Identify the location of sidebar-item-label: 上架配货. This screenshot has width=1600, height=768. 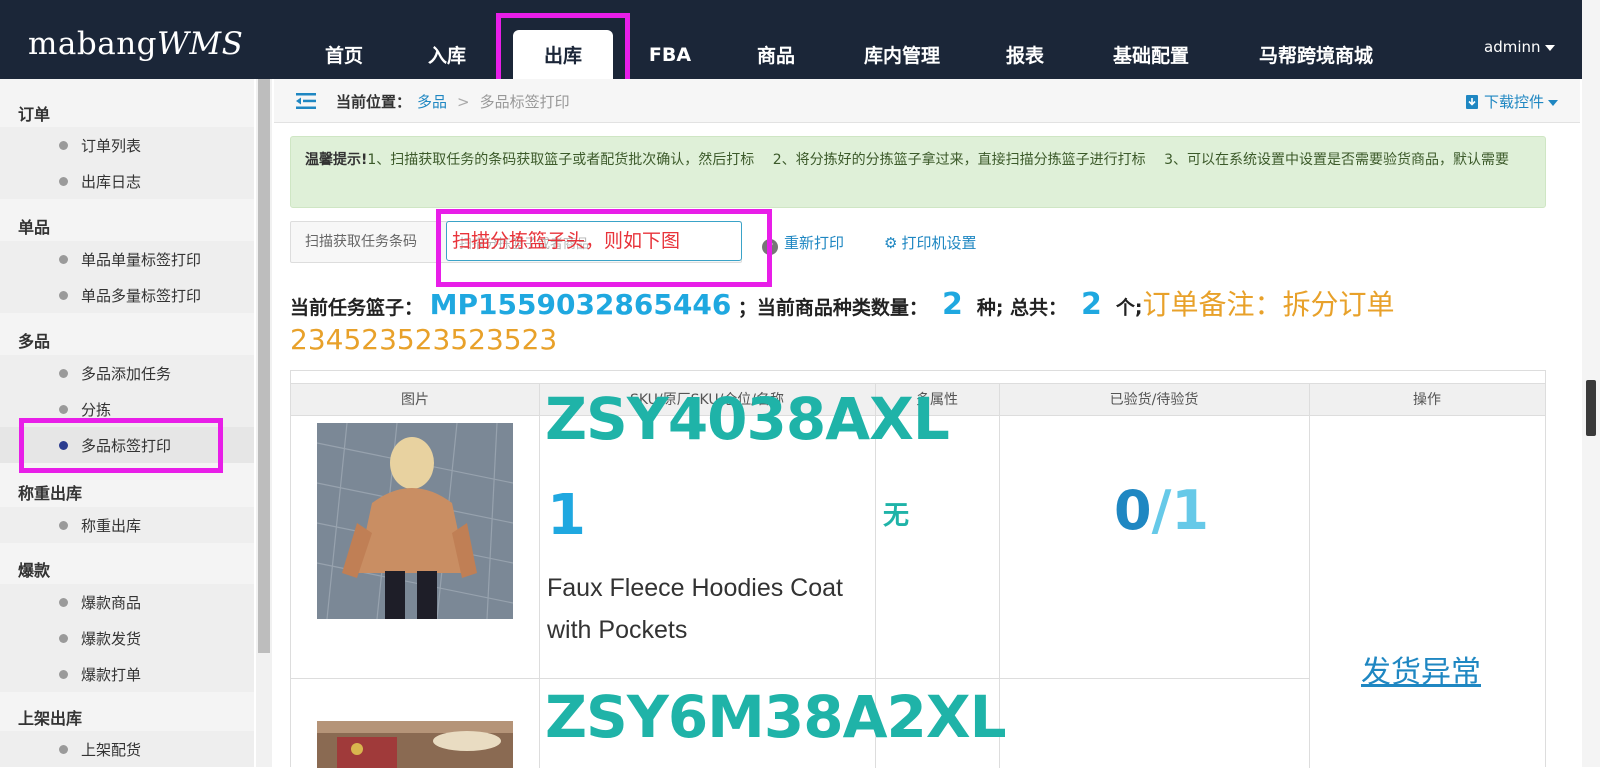
(111, 749).